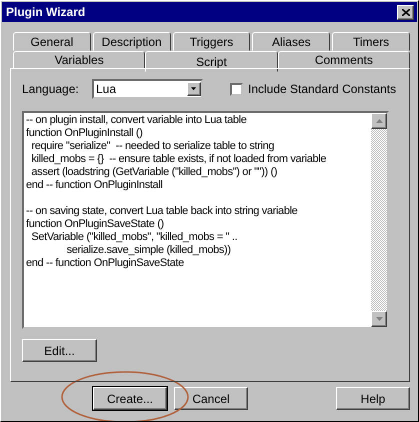 Image resolution: width=419 pixels, height=422 pixels. Describe the element at coordinates (95, 224) in the screenshot. I see `code-line: function OnPluginSaveState ()` at that location.